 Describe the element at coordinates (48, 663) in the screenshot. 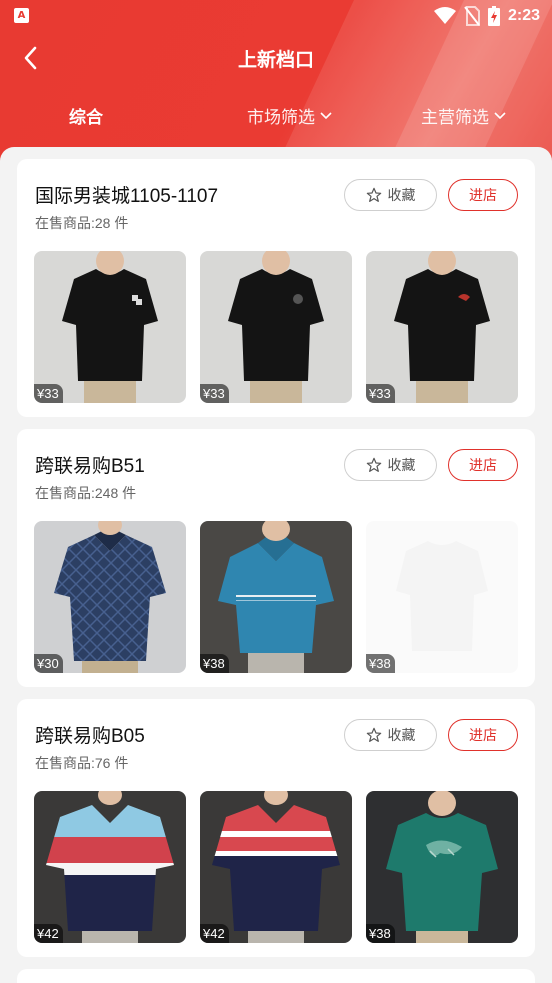

I see `product-price: ¥30` at that location.